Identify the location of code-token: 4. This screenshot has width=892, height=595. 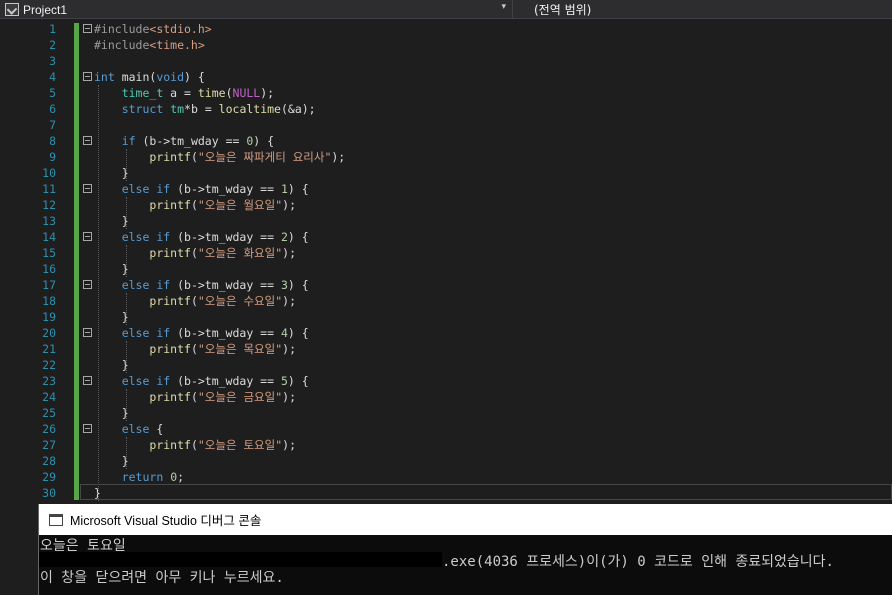
(284, 333).